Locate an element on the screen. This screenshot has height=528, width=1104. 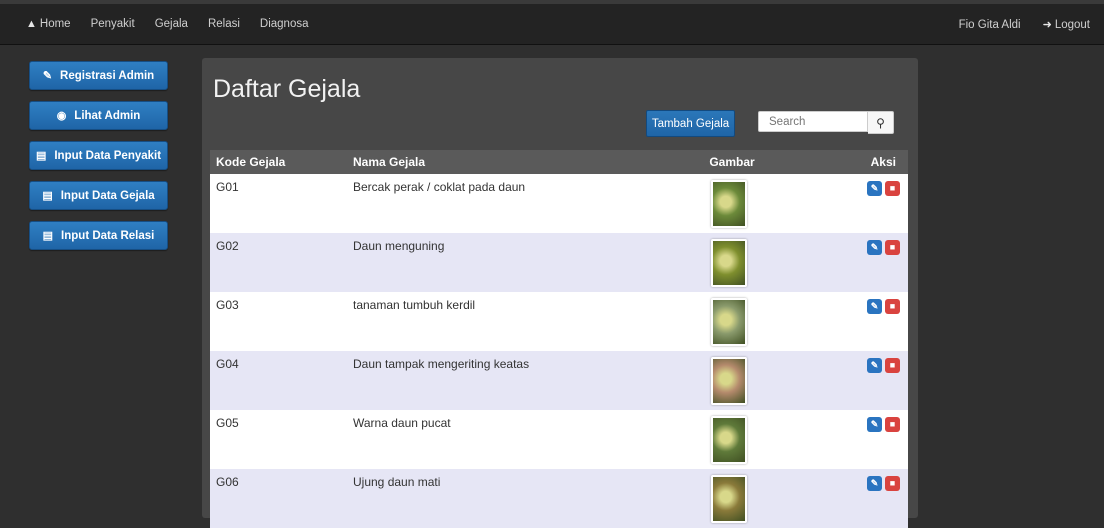
nav-left: ▲ Home Penyakit Gejala Relasi Diagnosa is located at coordinates (177, 24).